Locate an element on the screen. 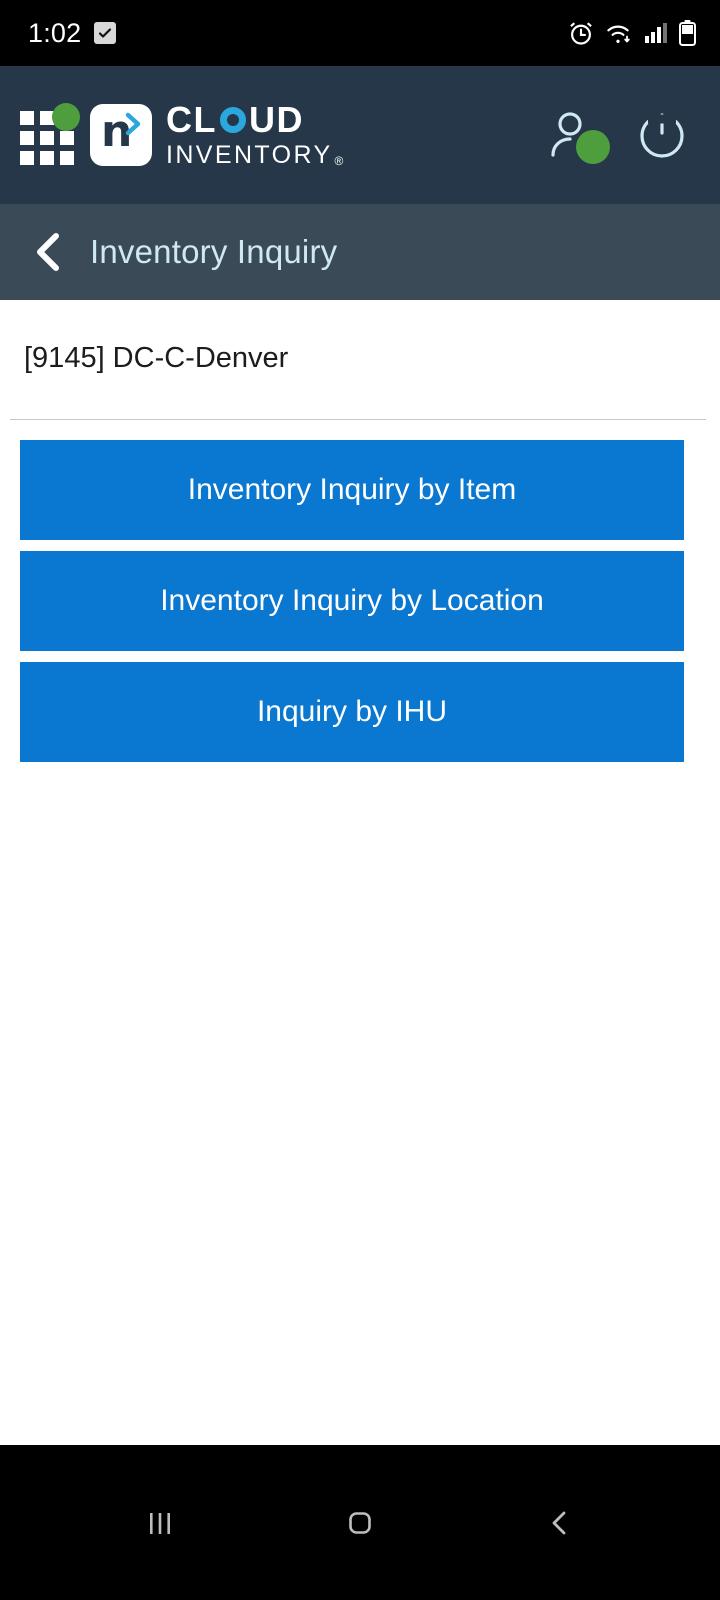 The width and height of the screenshot is (720, 1600). home-icon is located at coordinates (360, 1523).